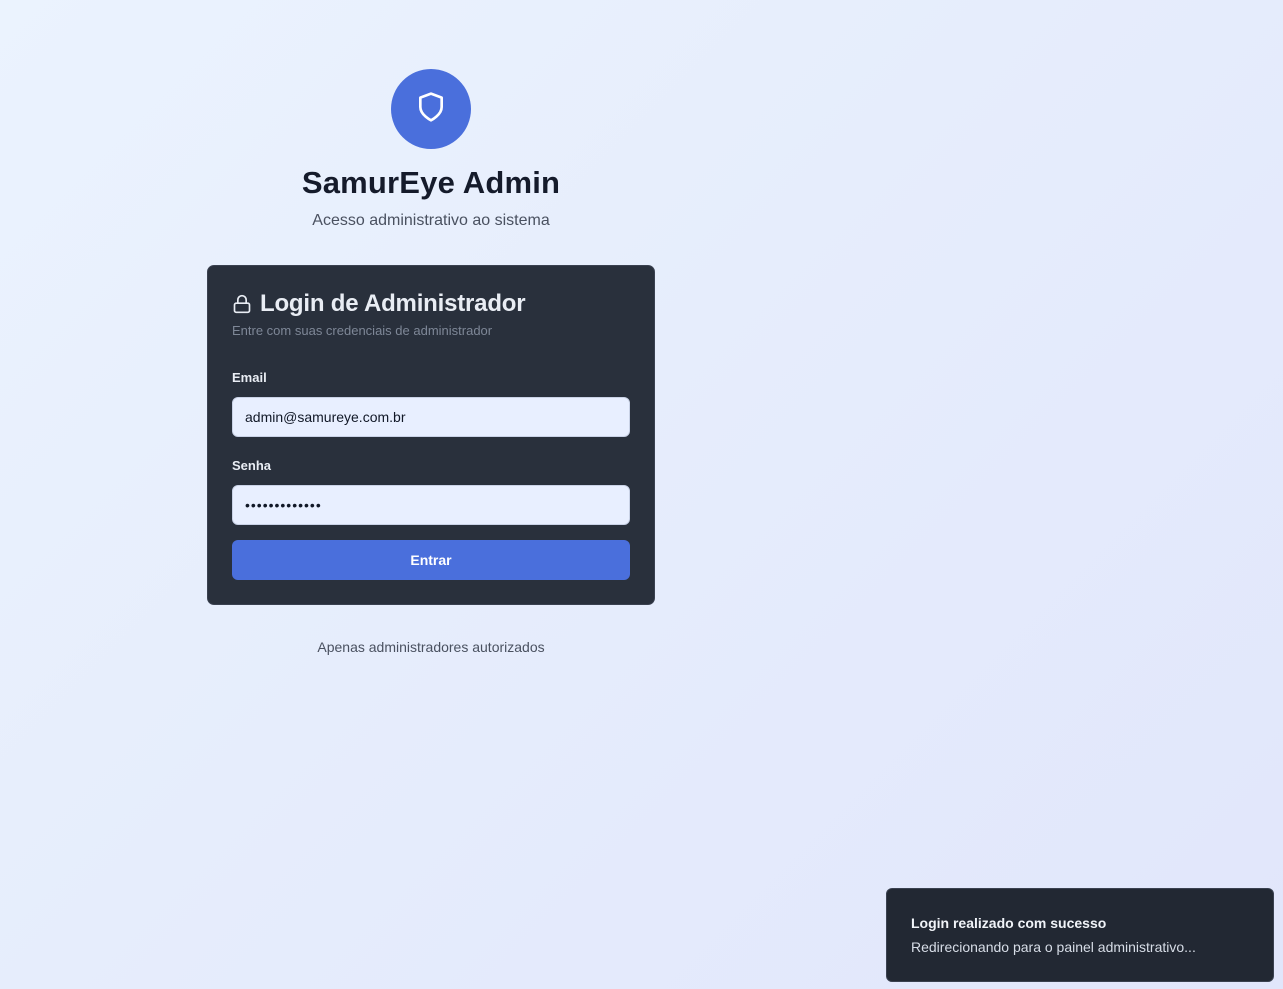 This screenshot has height=989, width=1283. I want to click on shield-icon, so click(431, 109).